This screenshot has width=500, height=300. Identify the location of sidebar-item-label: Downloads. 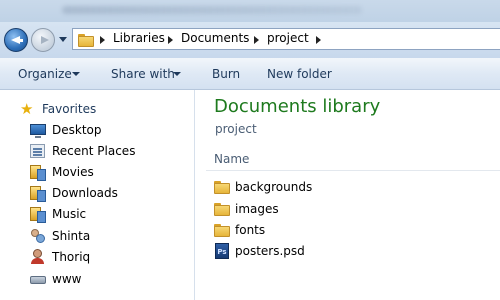
(85, 193).